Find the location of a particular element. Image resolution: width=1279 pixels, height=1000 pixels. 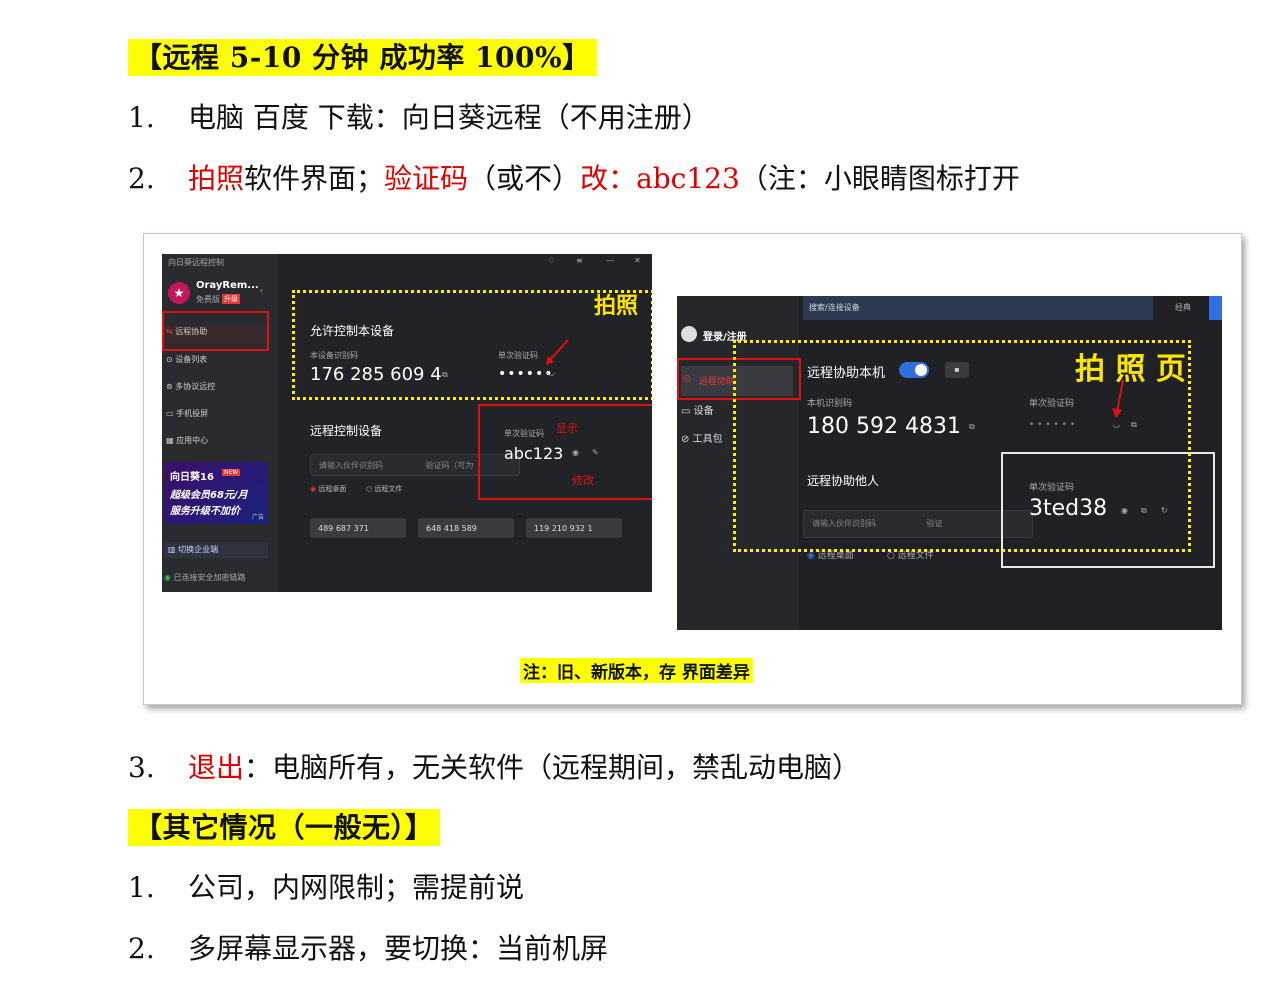

sidebar-item-label: 多协议远控 is located at coordinates (195, 386).